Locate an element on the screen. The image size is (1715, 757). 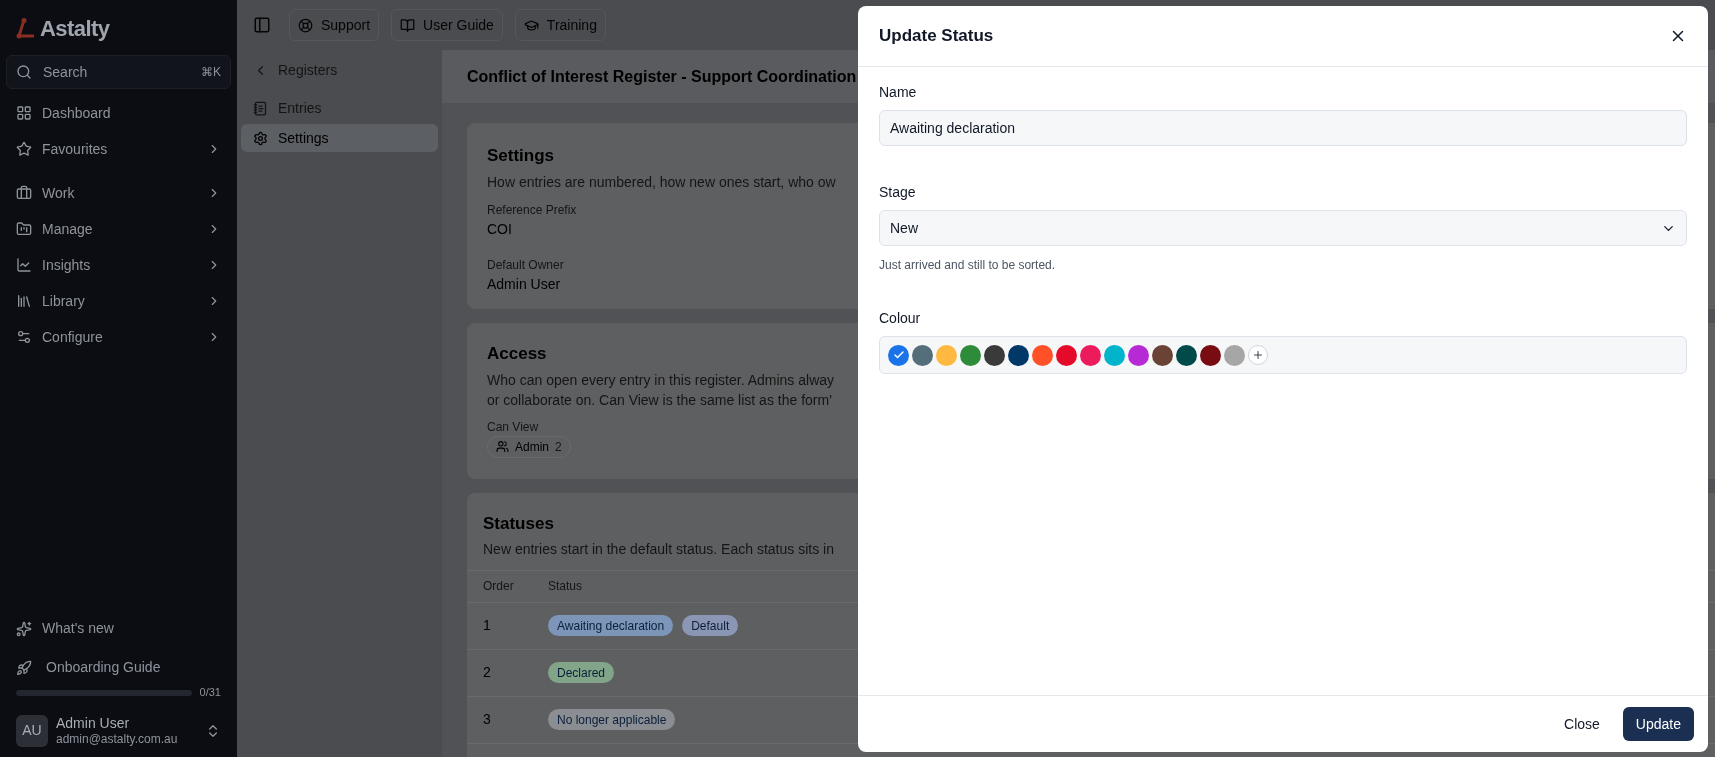
books-icon is located at coordinates (24, 301).